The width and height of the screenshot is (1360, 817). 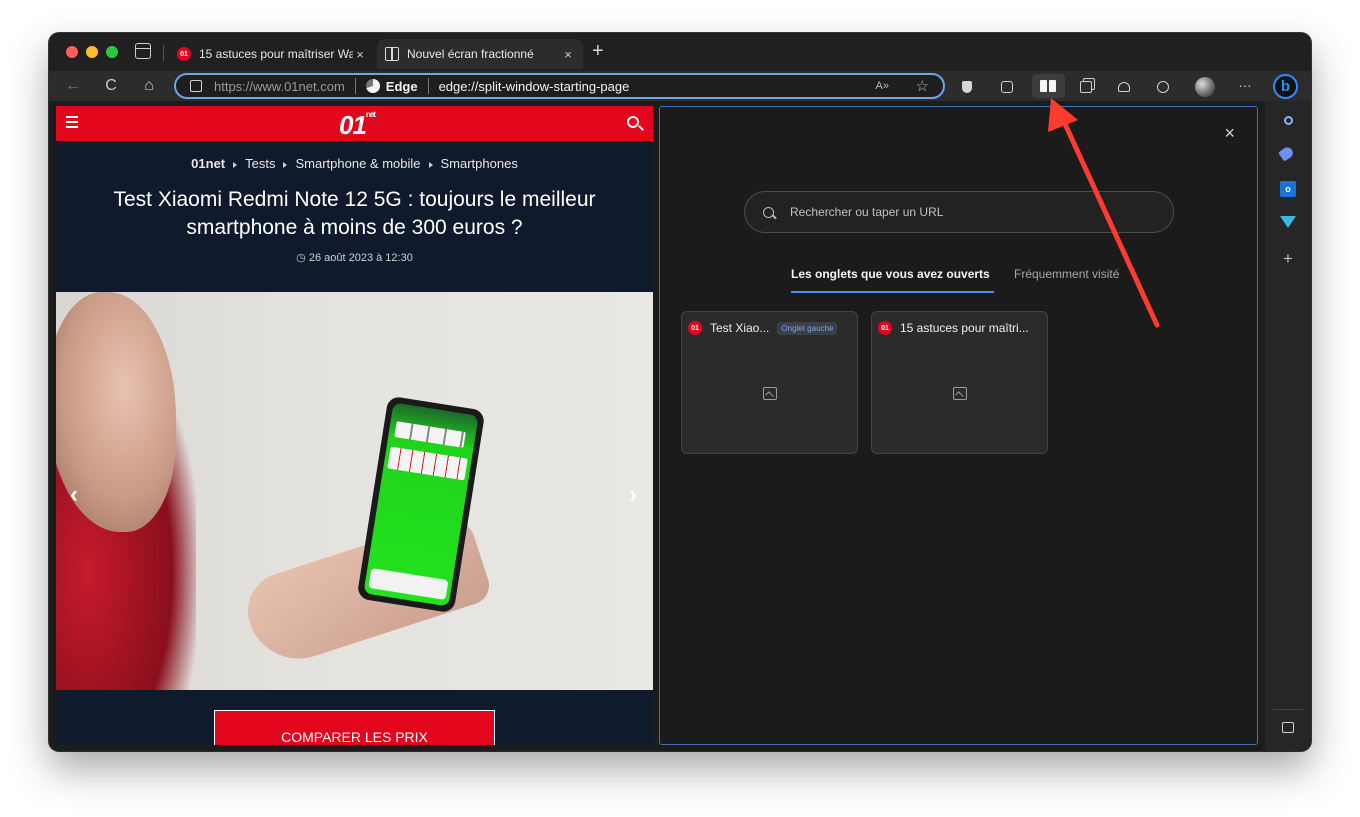 I want to click on heart-pulse-icon, so click(x=1124, y=86).